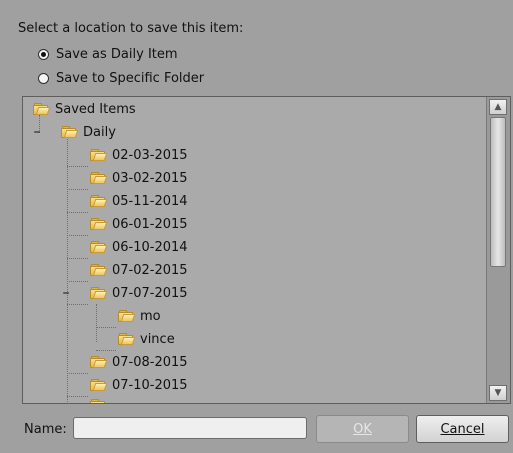 This screenshot has height=453, width=513. What do you see at coordinates (95, 109) in the screenshot?
I see `tree-node-label: Saved Items` at bounding box center [95, 109].